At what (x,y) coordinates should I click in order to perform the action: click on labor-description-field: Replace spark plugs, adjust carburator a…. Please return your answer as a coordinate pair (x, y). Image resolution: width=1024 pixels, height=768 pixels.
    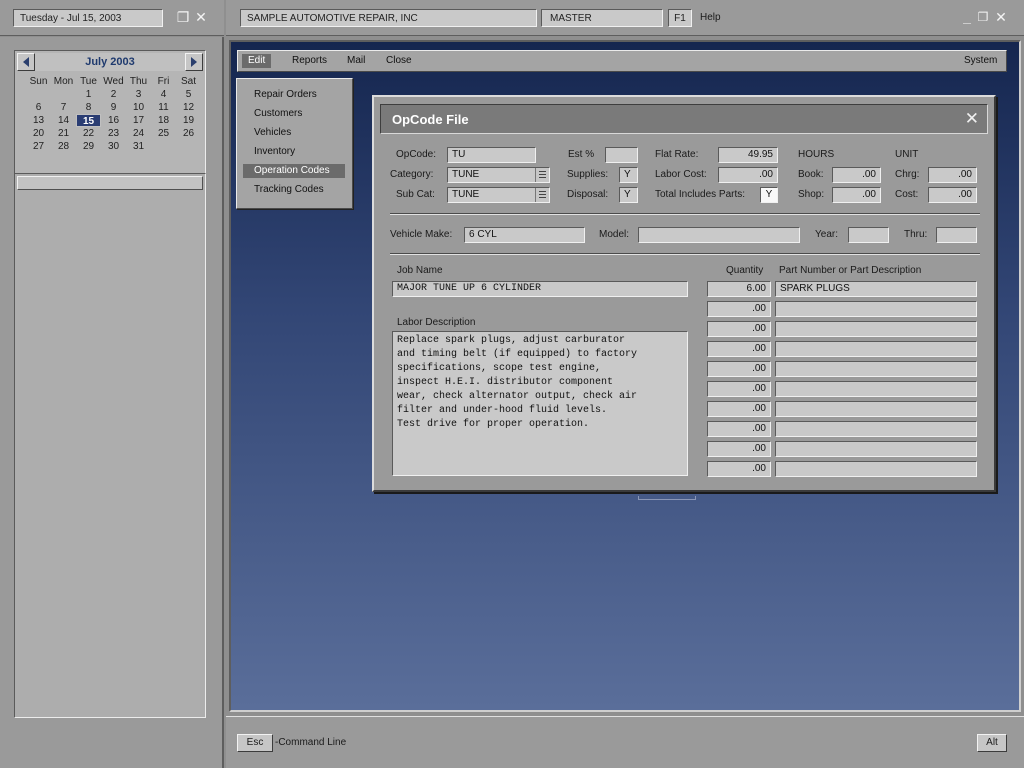
    Looking at the image, I should click on (540, 403).